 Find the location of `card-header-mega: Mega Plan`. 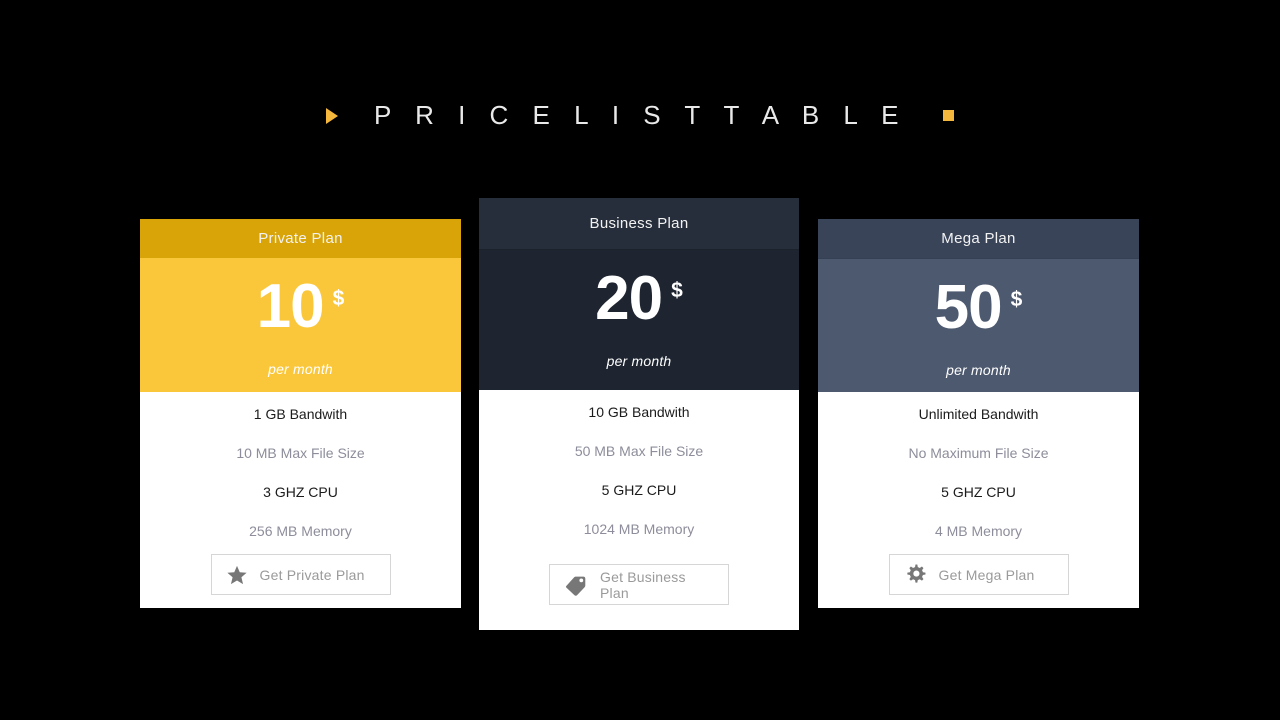

card-header-mega: Mega Plan is located at coordinates (978, 238).